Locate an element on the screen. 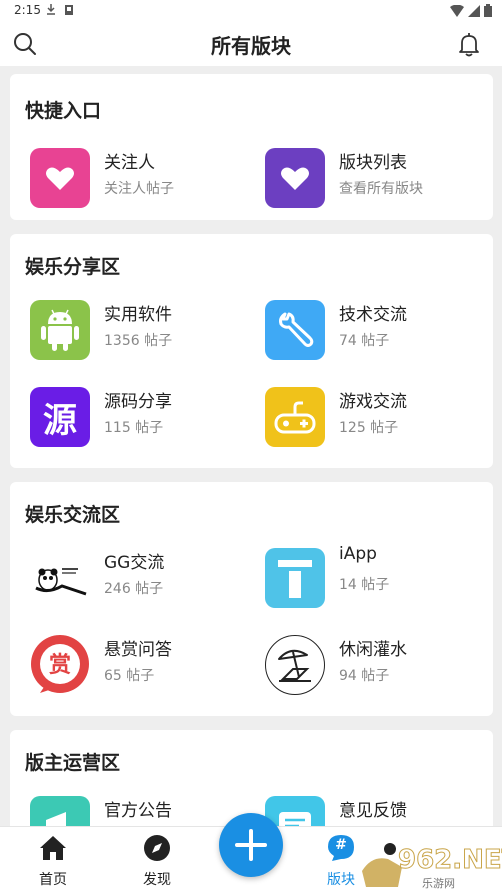 The width and height of the screenshot is (502, 892). status-time: 2:15 is located at coordinates (27, 10).